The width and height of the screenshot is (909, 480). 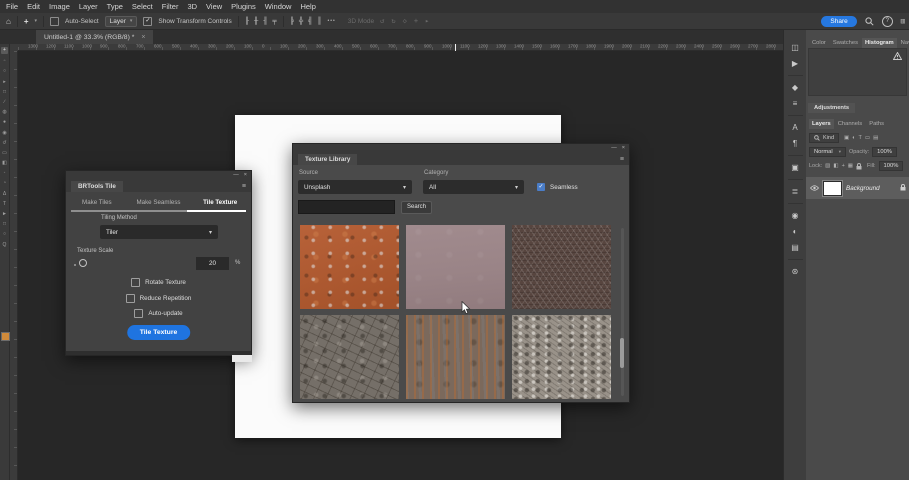 I want to click on seamless-checkbox: ✓, so click(x=541, y=187).